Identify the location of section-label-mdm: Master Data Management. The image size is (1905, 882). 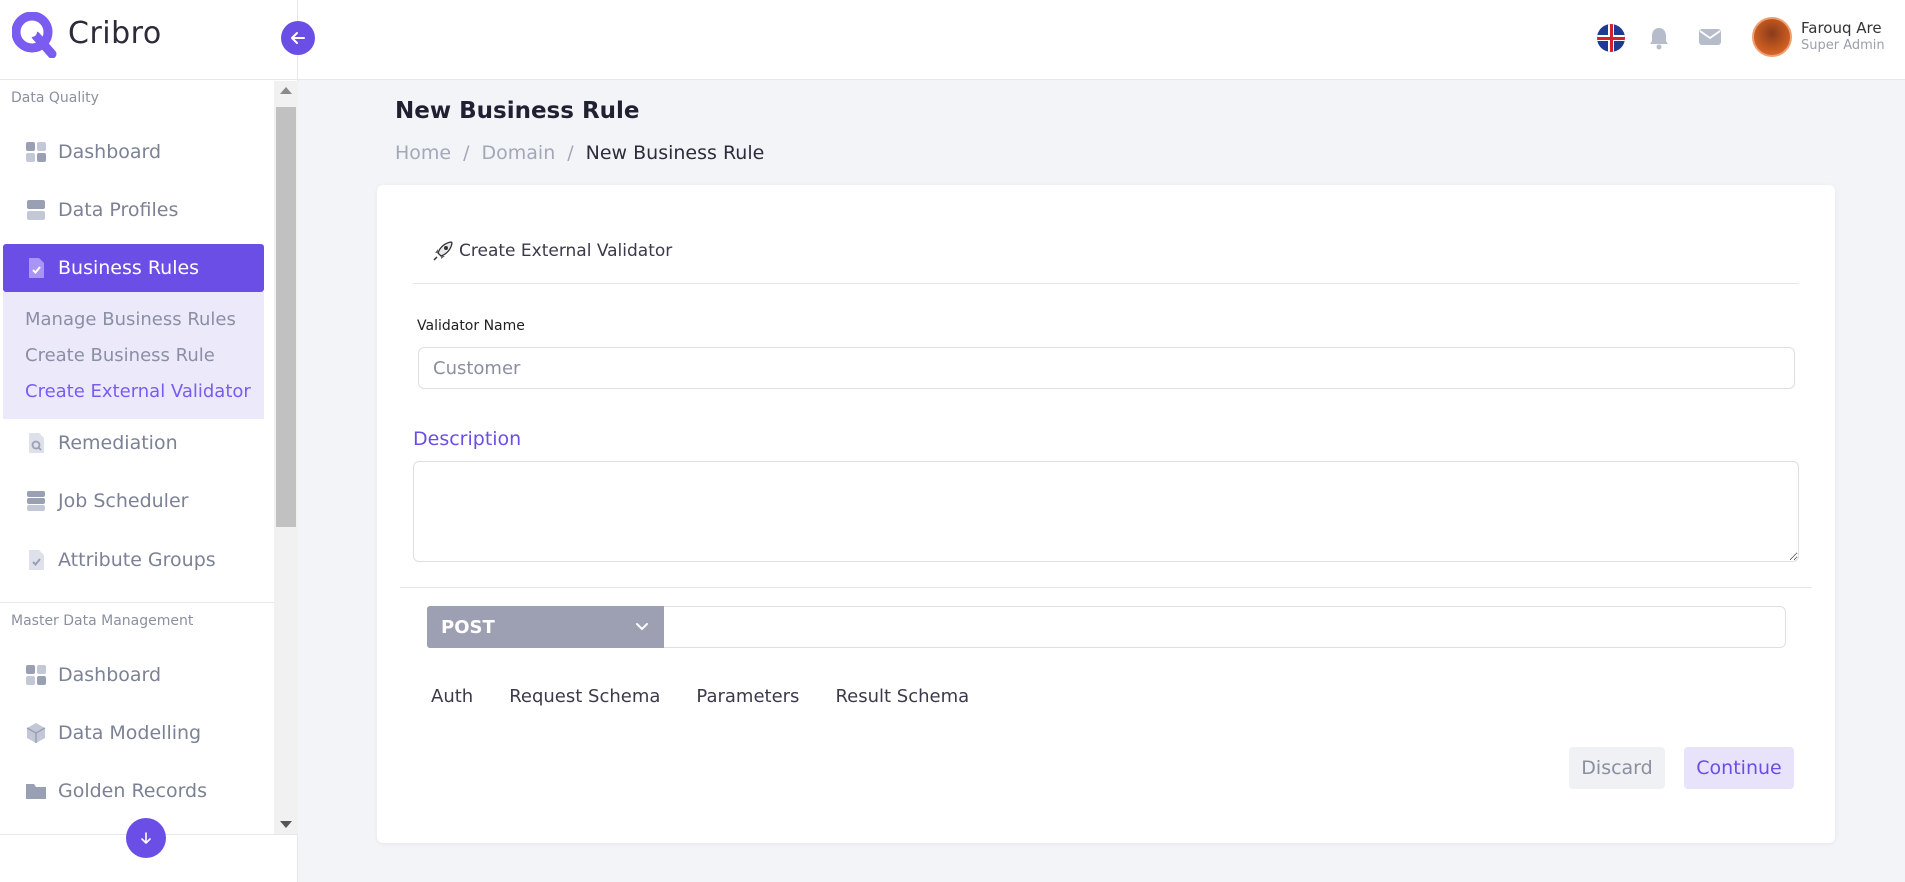
(102, 621).